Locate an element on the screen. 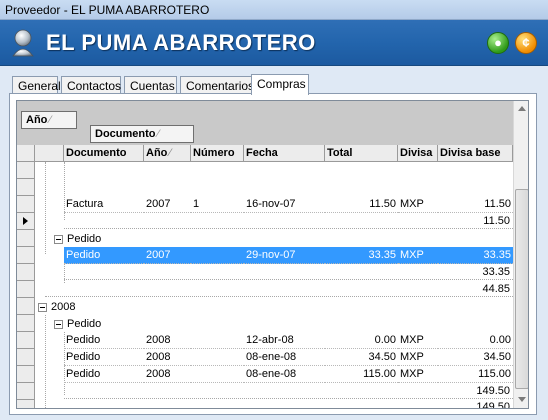 The image size is (548, 420). tab-compras: Compras is located at coordinates (280, 84).